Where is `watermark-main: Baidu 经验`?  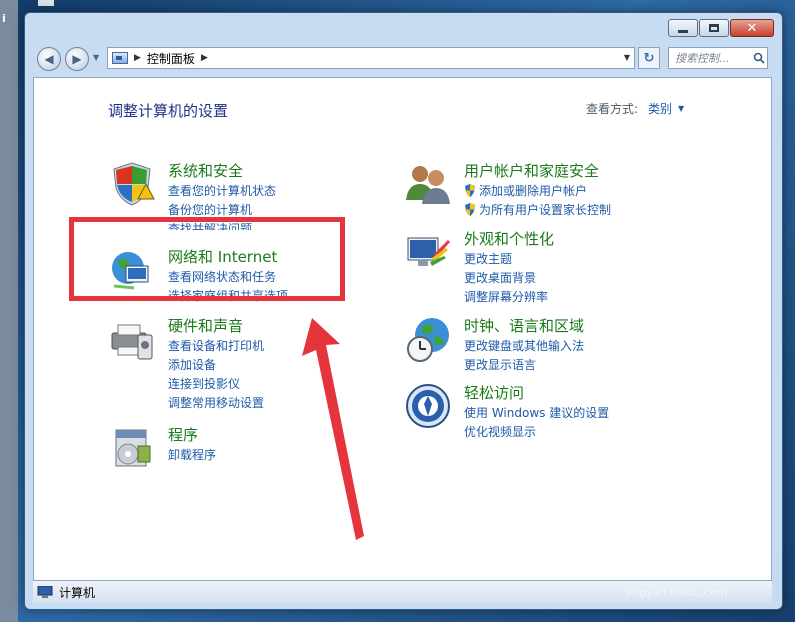 watermark-main: Baidu 经验 is located at coordinates (688, 569).